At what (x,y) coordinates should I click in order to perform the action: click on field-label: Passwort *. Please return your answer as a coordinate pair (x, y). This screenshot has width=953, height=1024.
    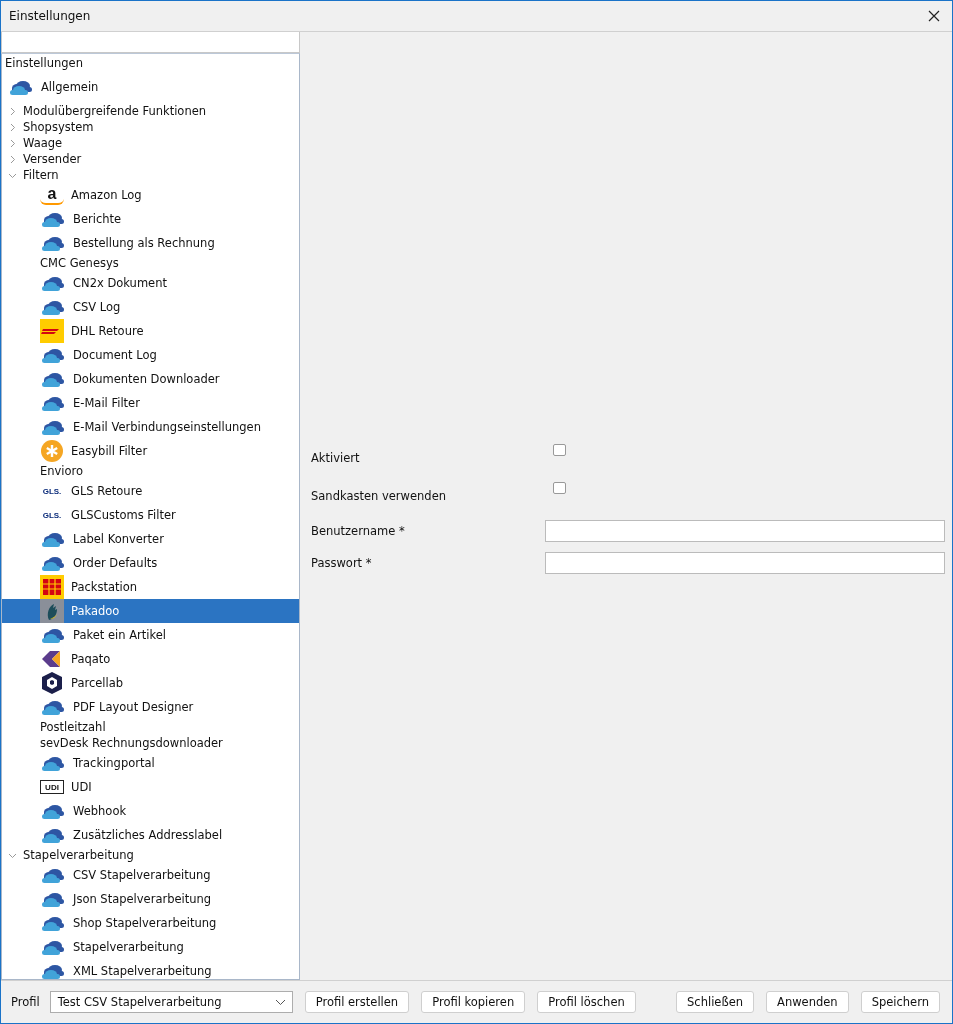
    Looking at the image, I should click on (342, 563).